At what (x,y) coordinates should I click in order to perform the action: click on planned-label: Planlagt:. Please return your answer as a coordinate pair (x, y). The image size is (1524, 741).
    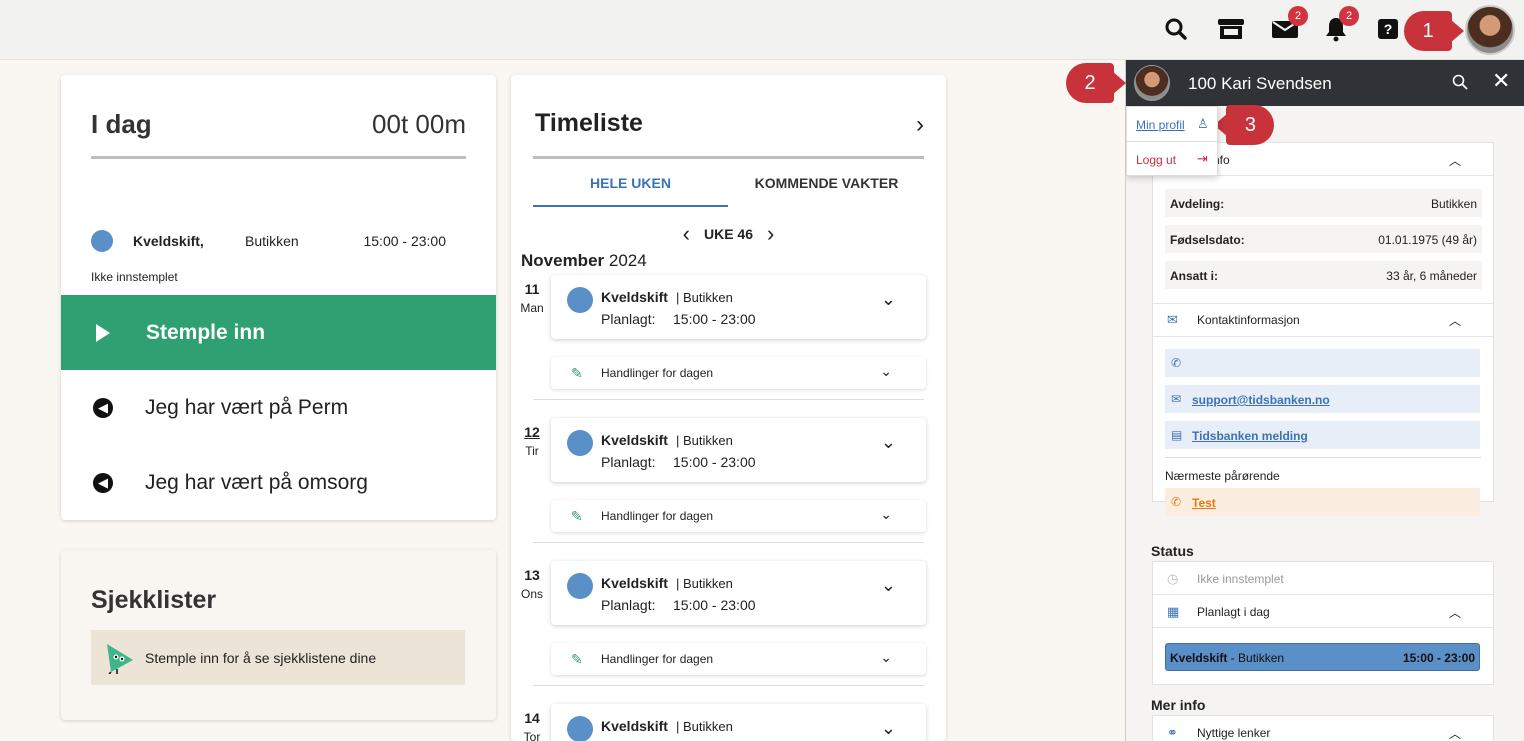
    Looking at the image, I should click on (628, 605).